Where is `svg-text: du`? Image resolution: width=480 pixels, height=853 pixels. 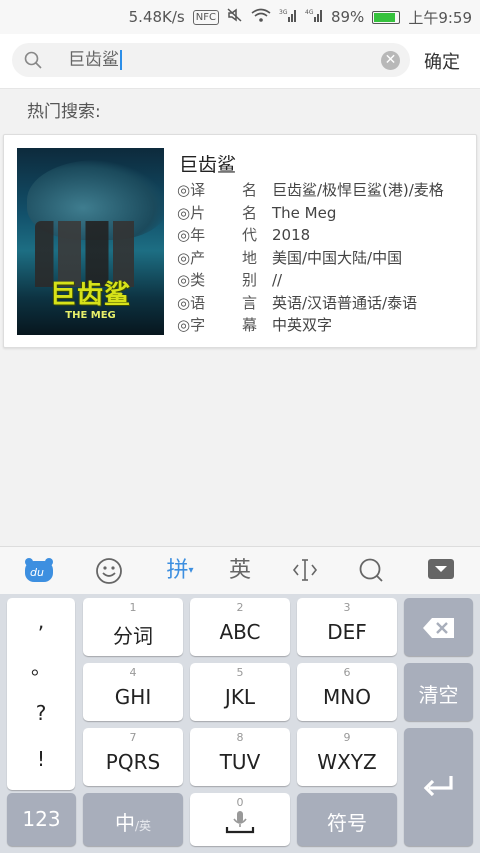 svg-text: du is located at coordinates (37, 572).